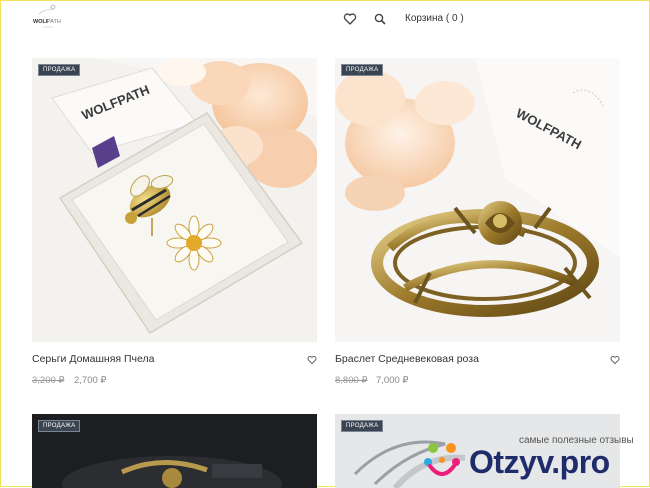 The image size is (650, 488). What do you see at coordinates (90, 380) in the screenshot?
I see `sale-price: 2,700 ₽` at bounding box center [90, 380].